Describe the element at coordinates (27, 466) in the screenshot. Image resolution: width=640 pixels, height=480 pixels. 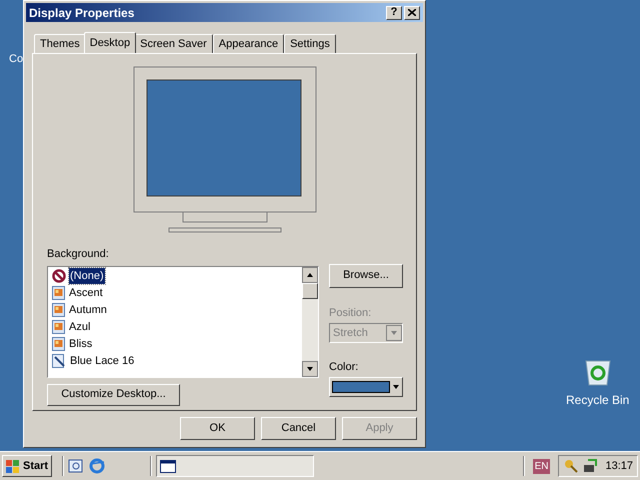
I see `start-button: Start` at that location.